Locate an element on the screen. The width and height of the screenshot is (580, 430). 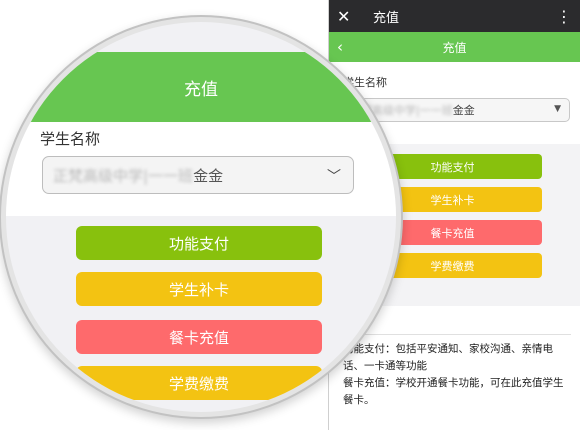
zoom-page-title: 充值 is located at coordinates (201, 89).